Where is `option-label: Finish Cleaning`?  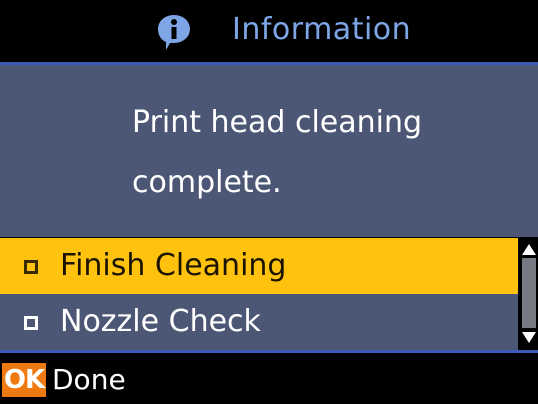 option-label: Finish Cleaning is located at coordinates (173, 265).